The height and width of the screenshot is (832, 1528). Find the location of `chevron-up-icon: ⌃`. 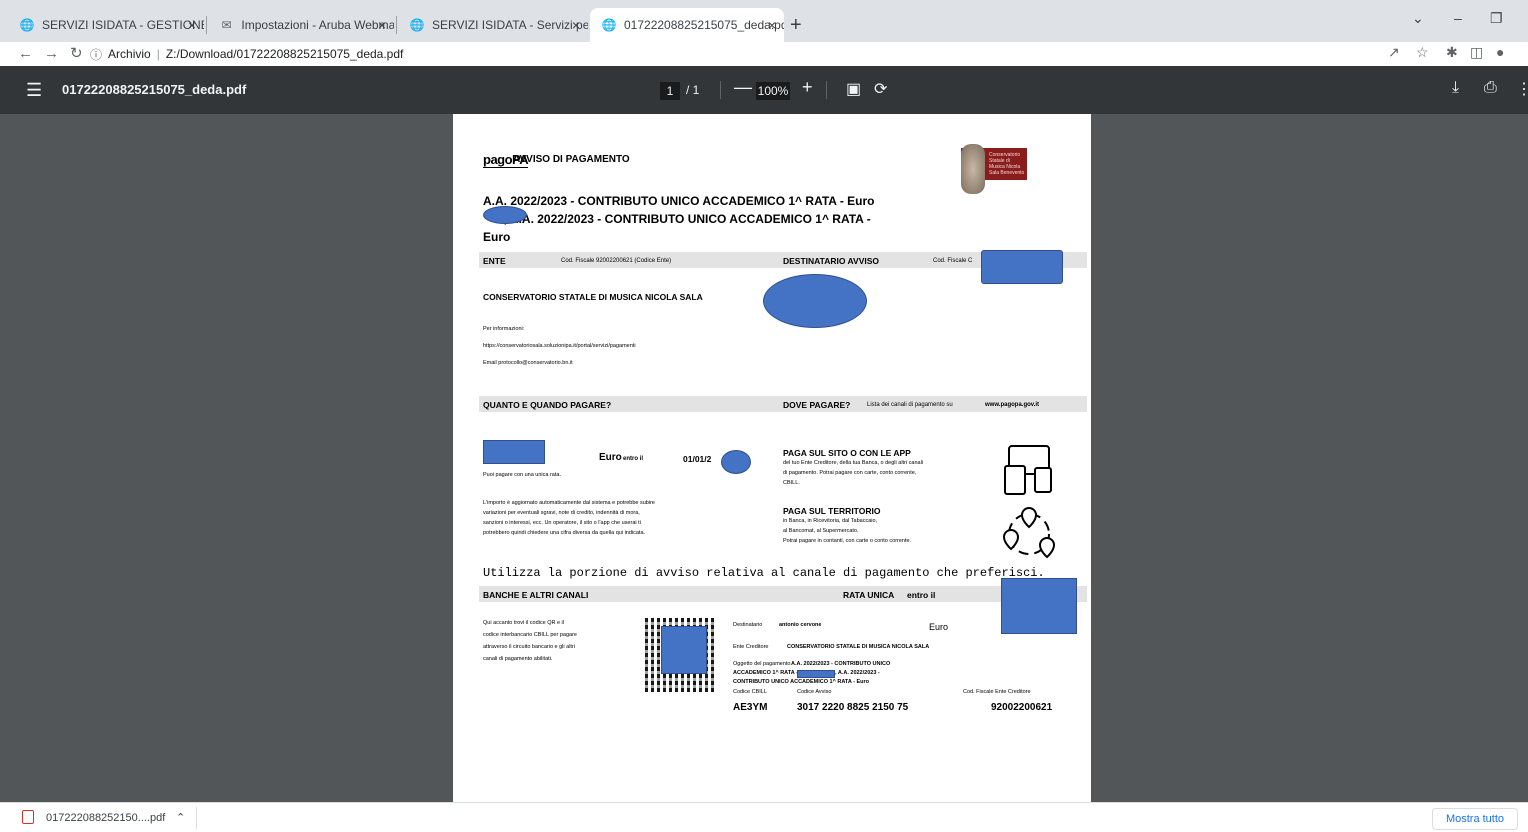

chevron-up-icon: ⌃ is located at coordinates (180, 817).